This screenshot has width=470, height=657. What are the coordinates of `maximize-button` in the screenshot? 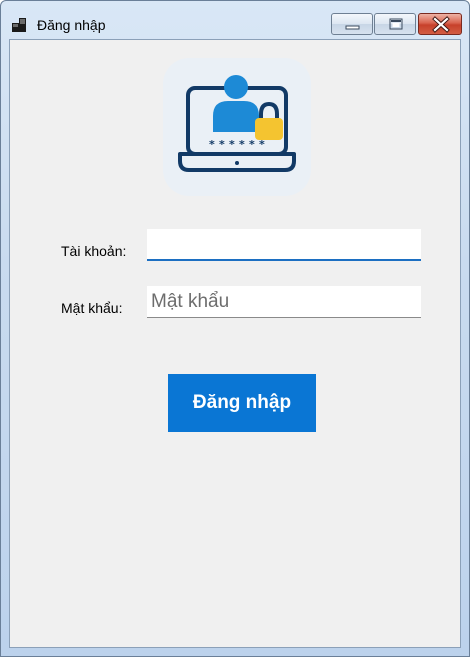 It's located at (395, 24).